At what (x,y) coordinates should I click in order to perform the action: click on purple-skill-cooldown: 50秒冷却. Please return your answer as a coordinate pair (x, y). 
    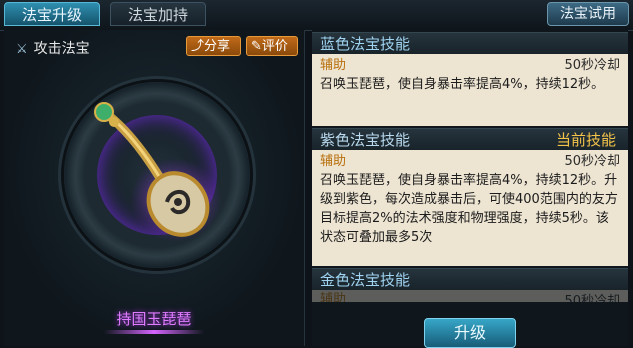
    Looking at the image, I should click on (592, 161).